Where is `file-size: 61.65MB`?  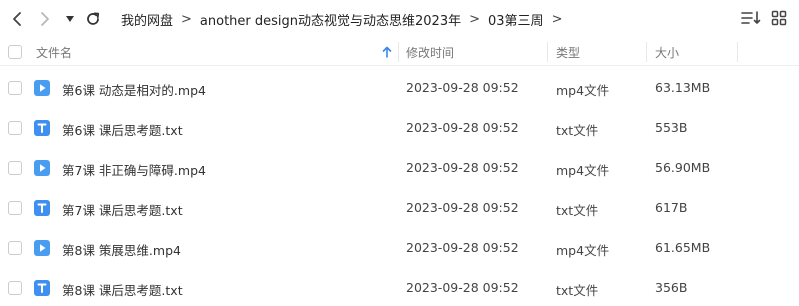
file-size: 61.65MB is located at coordinates (683, 247).